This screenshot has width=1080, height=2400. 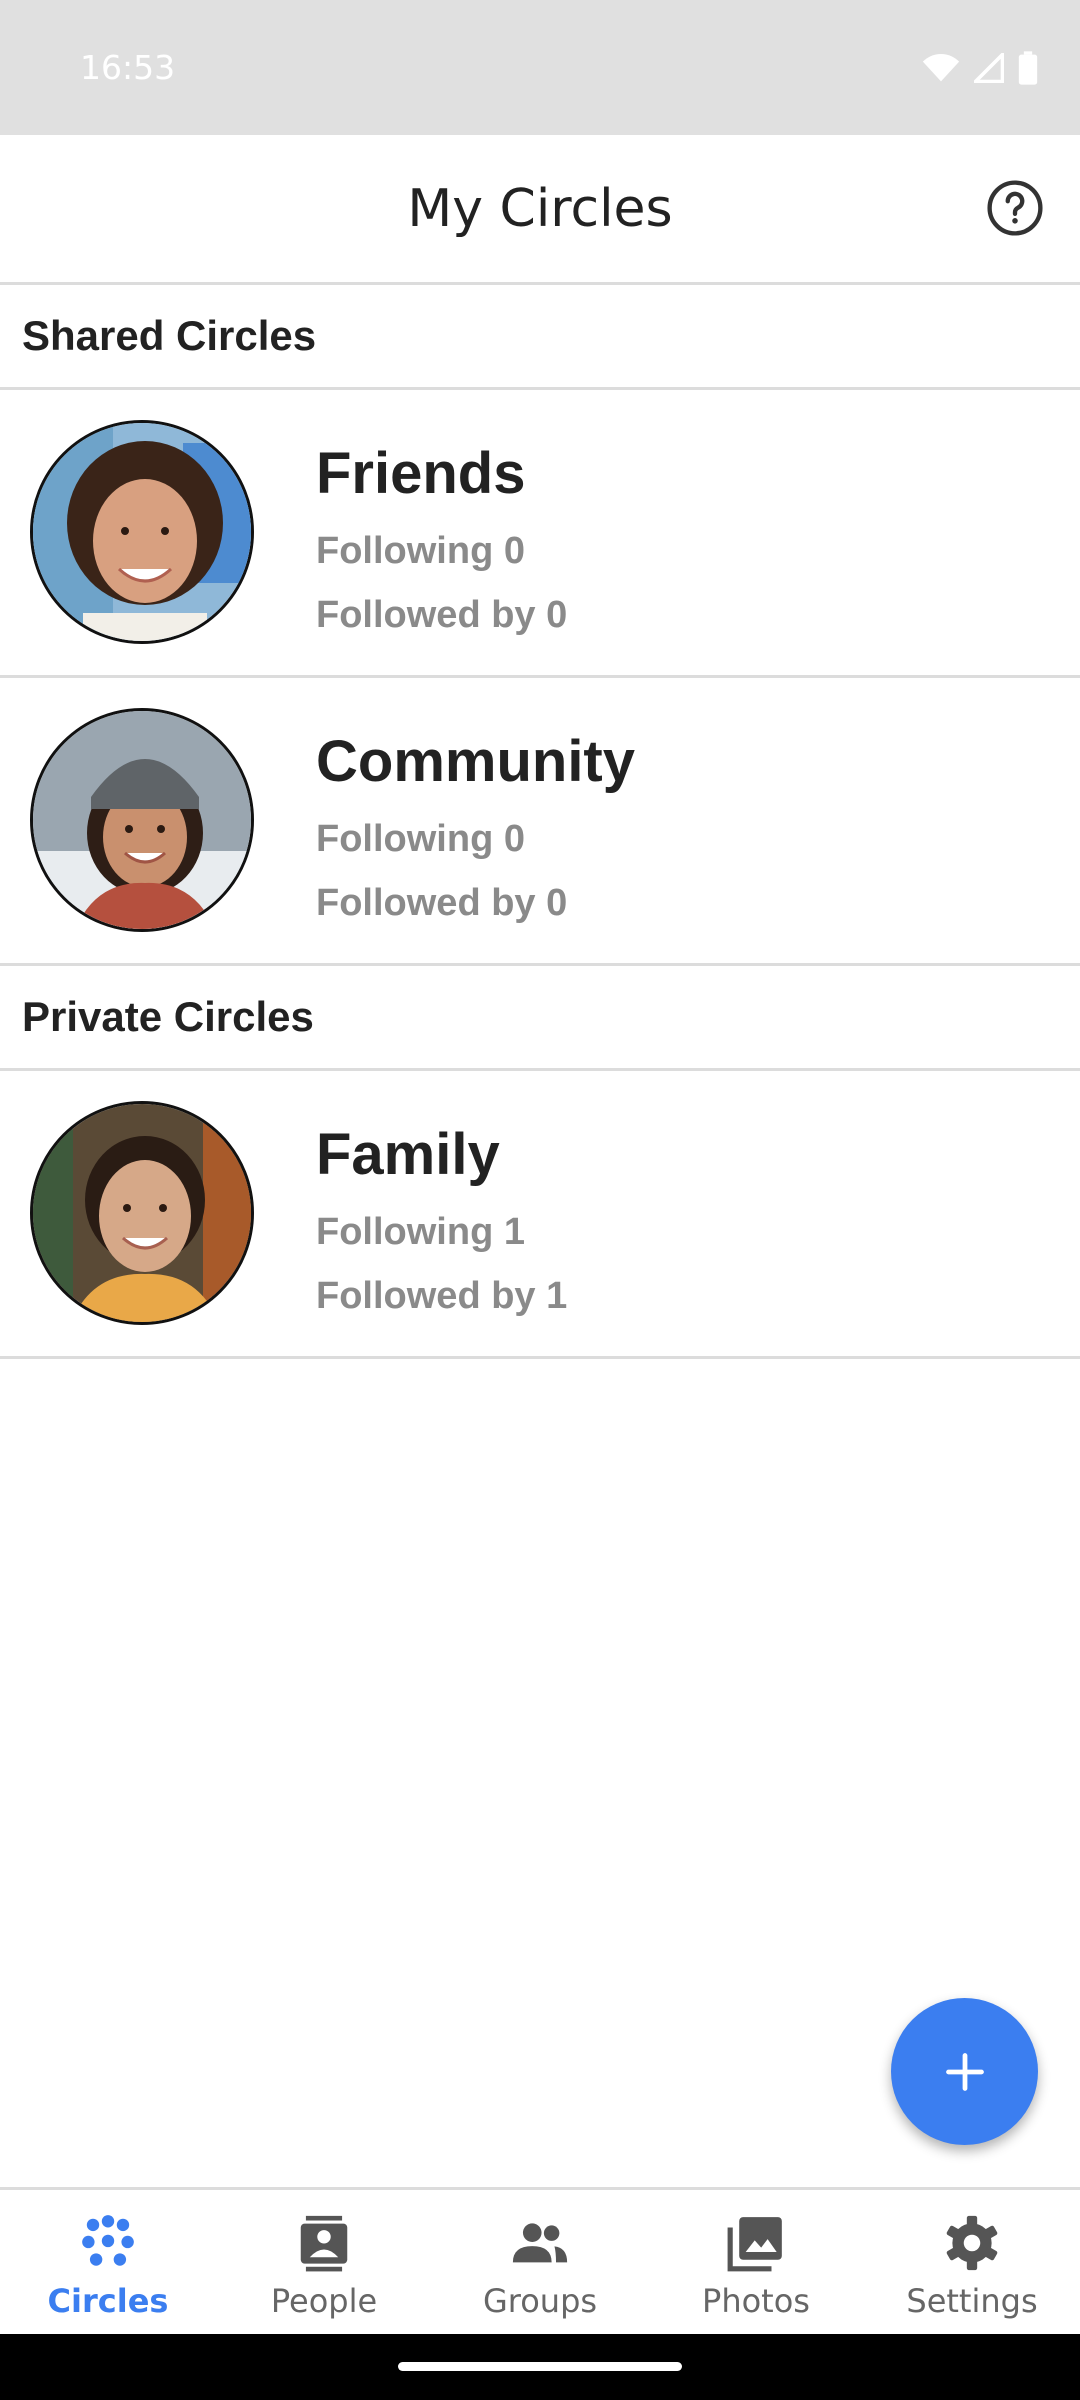 I want to click on add-circle-button, so click(x=964, y=2071).